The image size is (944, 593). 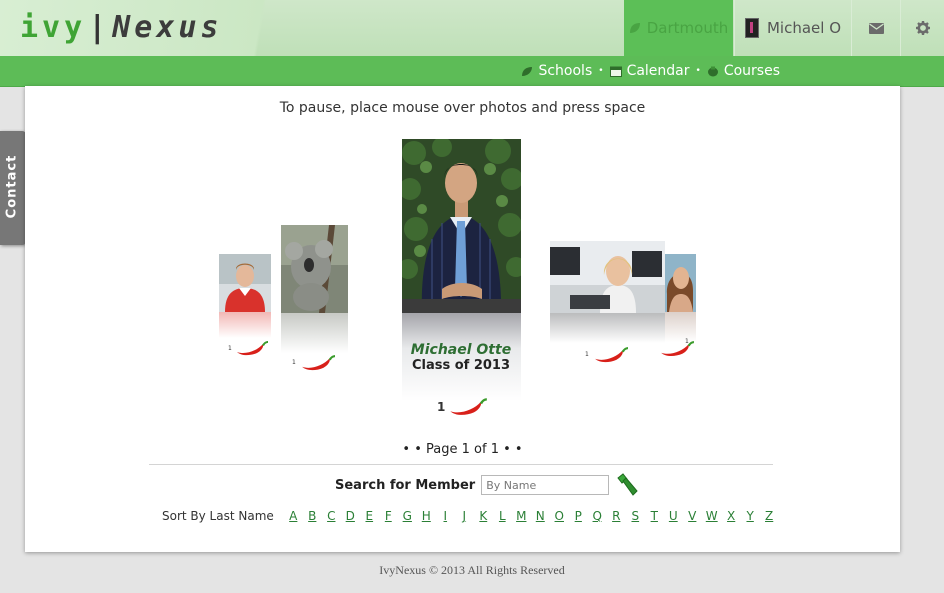 I want to click on letter-link-i: I, so click(x=445, y=516).